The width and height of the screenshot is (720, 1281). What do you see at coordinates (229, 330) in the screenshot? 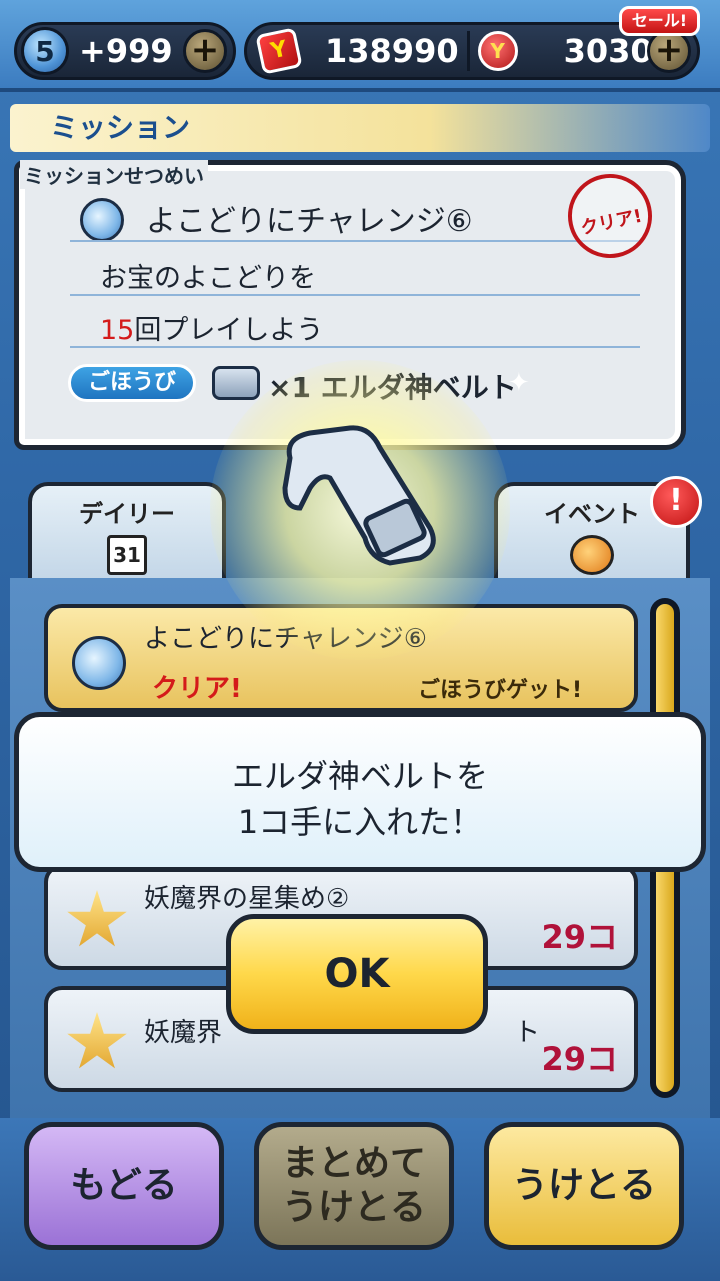
I see `mission-desc-rest: 回プレイしよう` at bounding box center [229, 330].